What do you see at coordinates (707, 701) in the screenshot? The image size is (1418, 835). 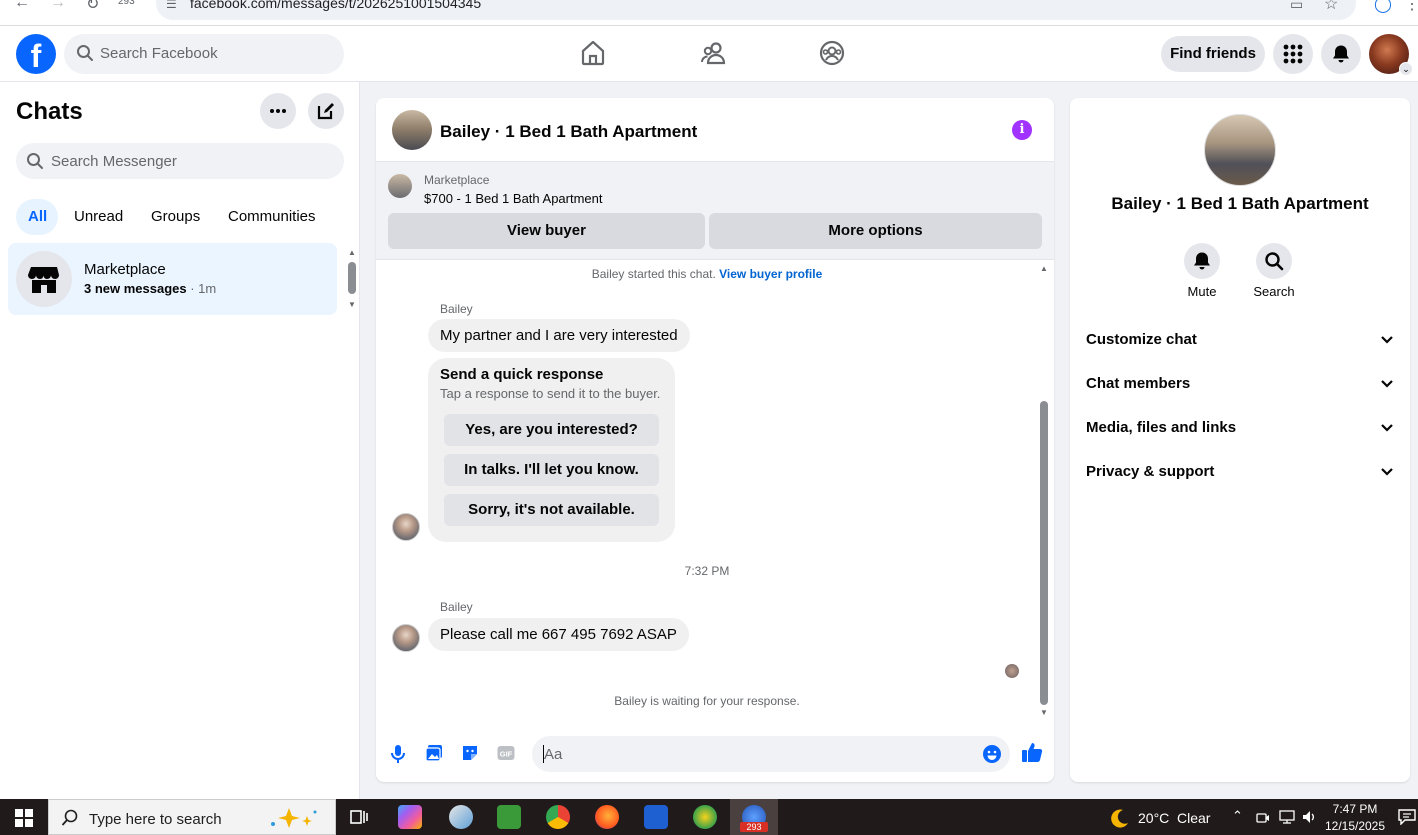 I see `waiting-notice: Bailey is waiting for your response.` at bounding box center [707, 701].